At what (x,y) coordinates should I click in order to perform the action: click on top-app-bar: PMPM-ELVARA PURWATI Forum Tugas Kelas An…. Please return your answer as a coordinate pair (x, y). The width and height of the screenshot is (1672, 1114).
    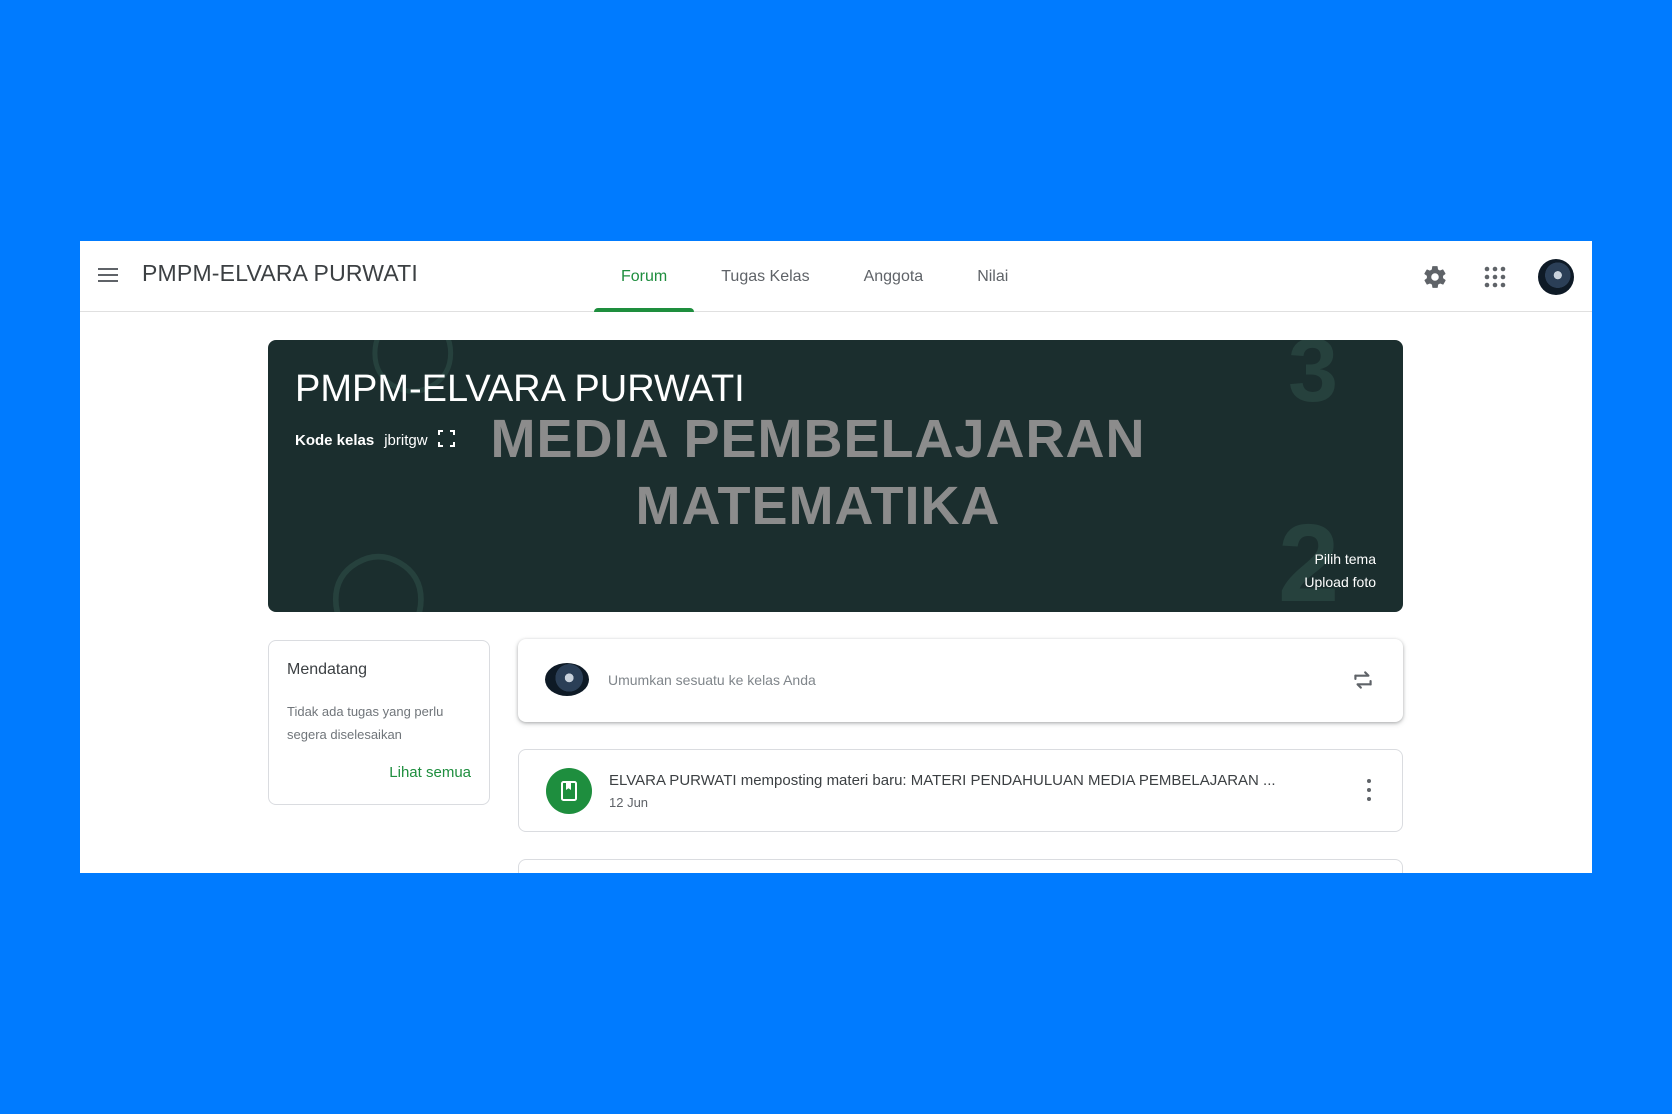
    Looking at the image, I should click on (836, 276).